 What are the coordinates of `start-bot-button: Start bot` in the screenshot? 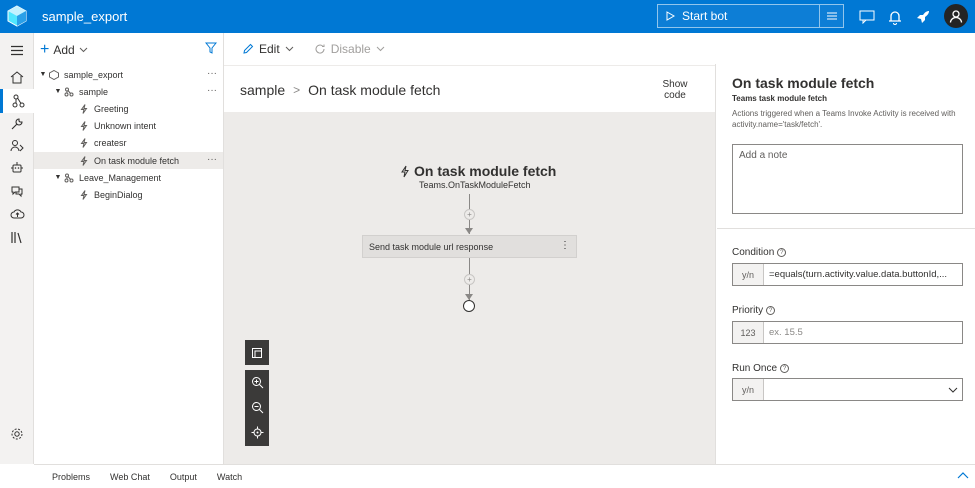 It's located at (750, 16).